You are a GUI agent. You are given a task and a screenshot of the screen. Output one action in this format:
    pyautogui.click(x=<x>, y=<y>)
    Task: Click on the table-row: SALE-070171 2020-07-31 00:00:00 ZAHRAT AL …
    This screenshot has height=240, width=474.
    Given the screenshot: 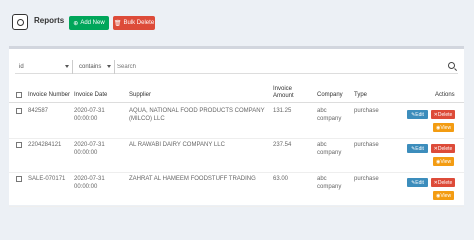 What is the action you would take?
    pyautogui.click(x=236, y=189)
    